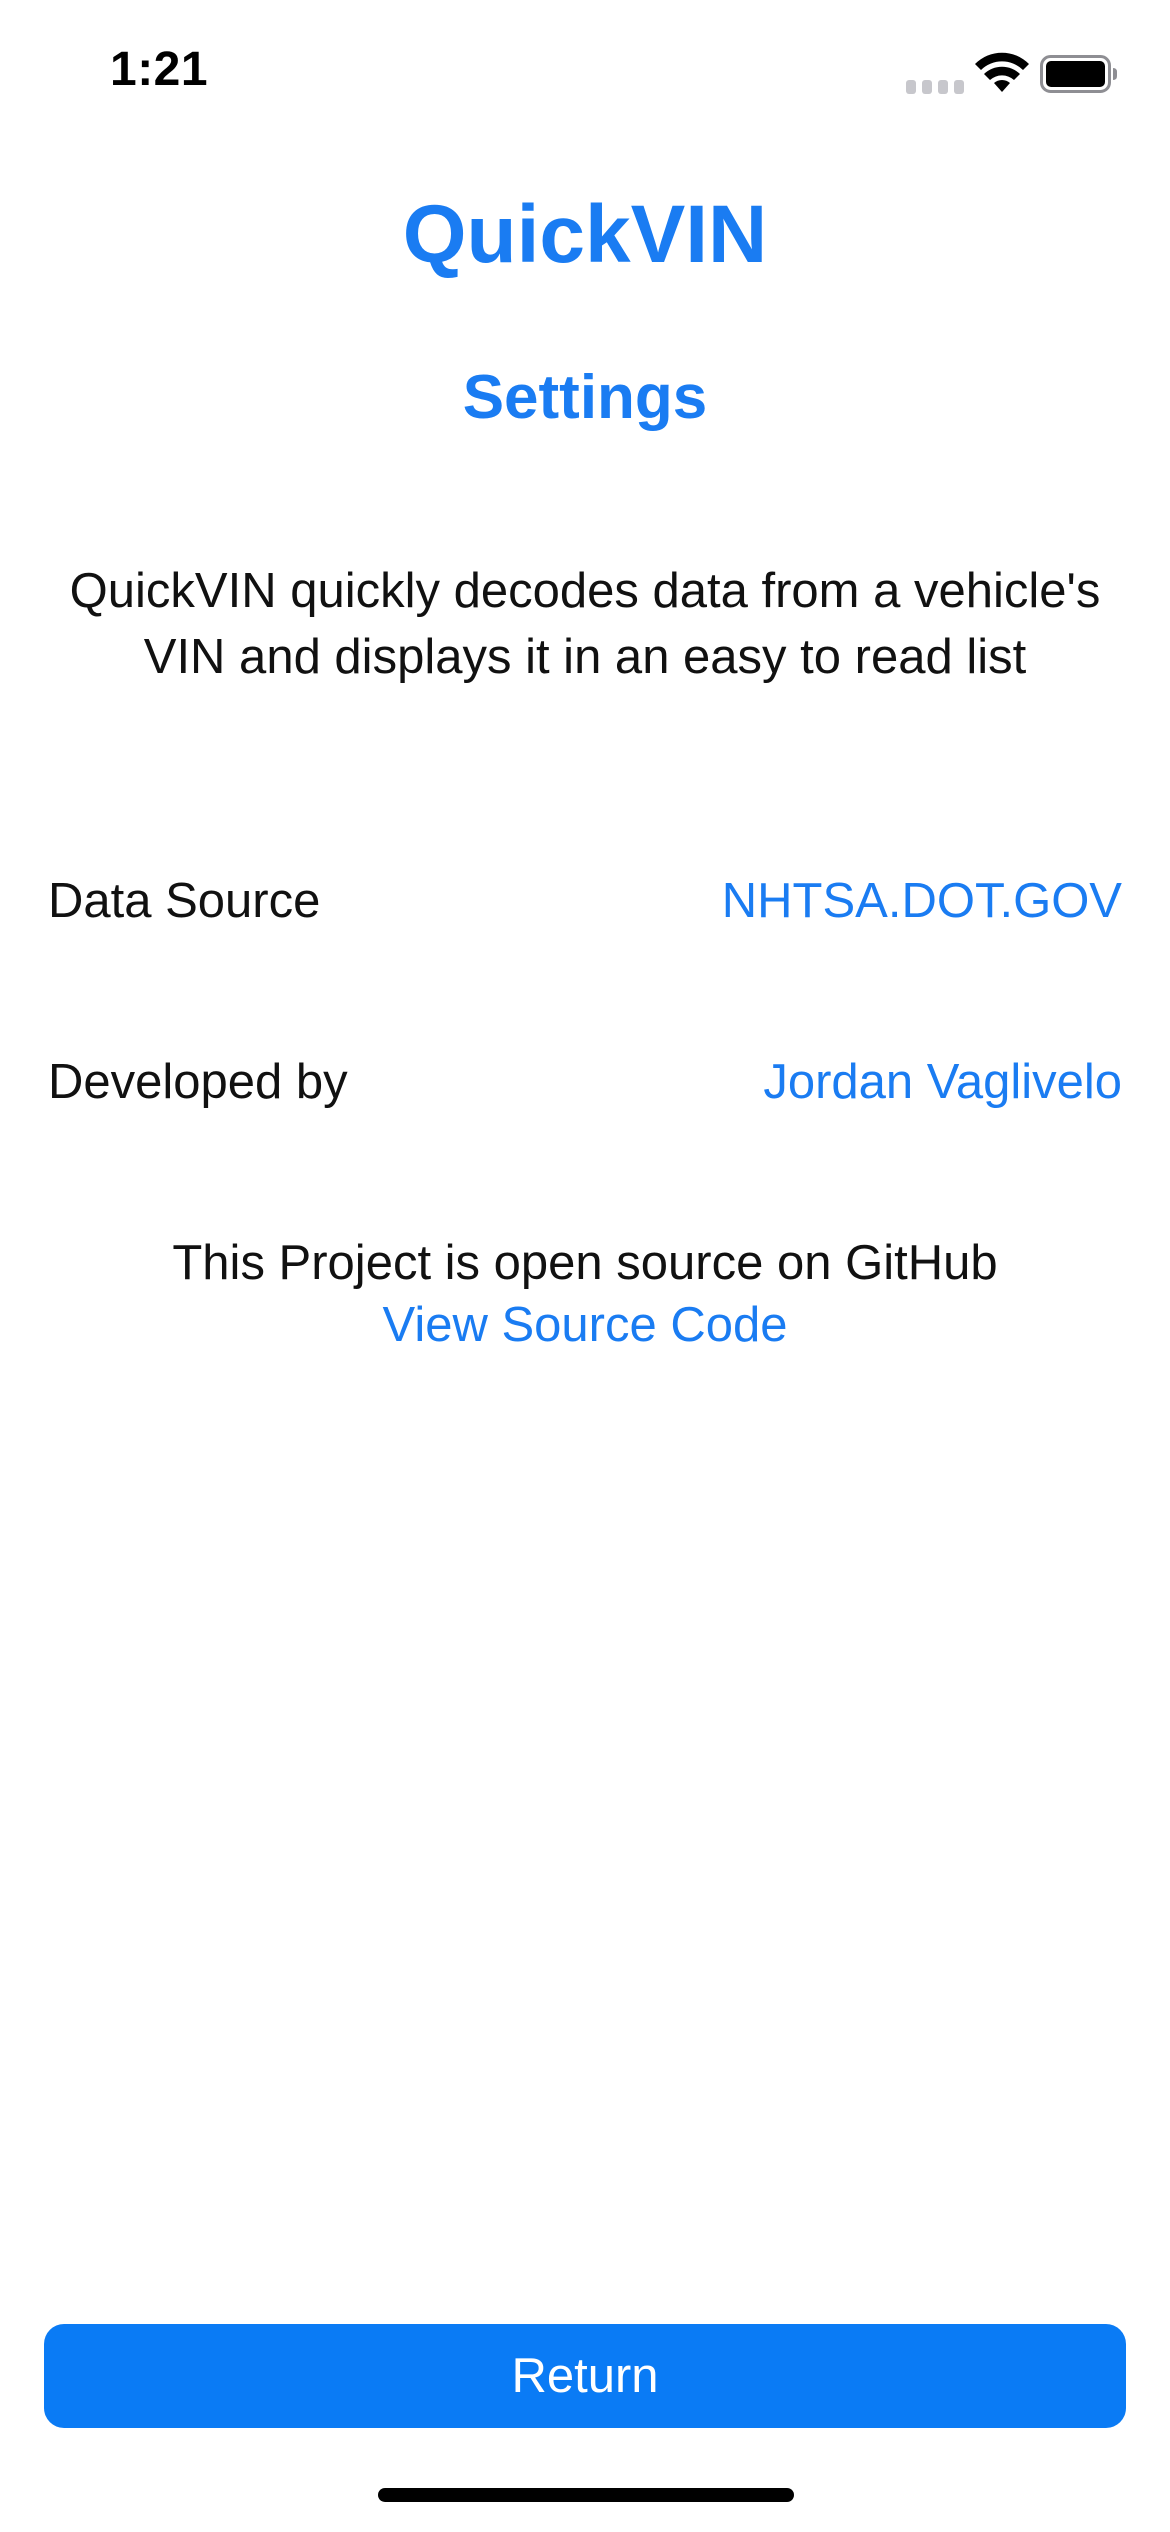  Describe the element at coordinates (585, 908) in the screenshot. I see `data-source-row: Data Source NHTSA.DOT.GOV` at that location.